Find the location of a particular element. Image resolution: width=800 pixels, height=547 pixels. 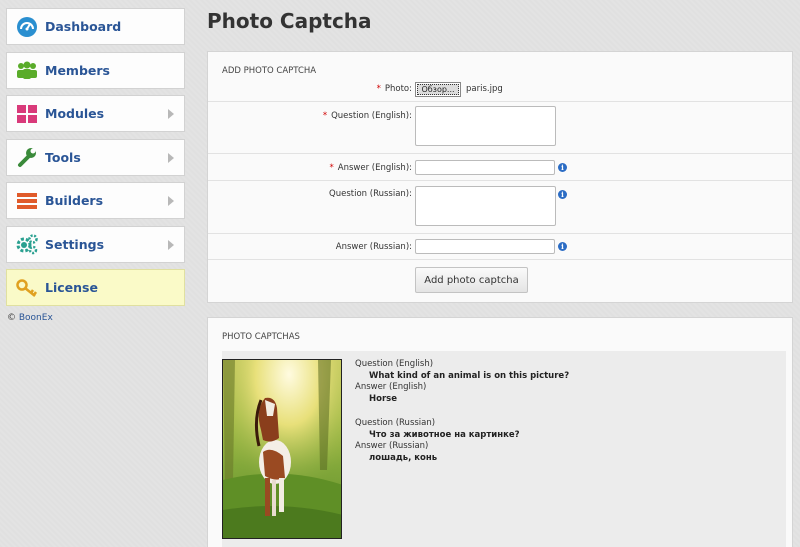

answer-en-label: Answer (English) is located at coordinates (391, 387).